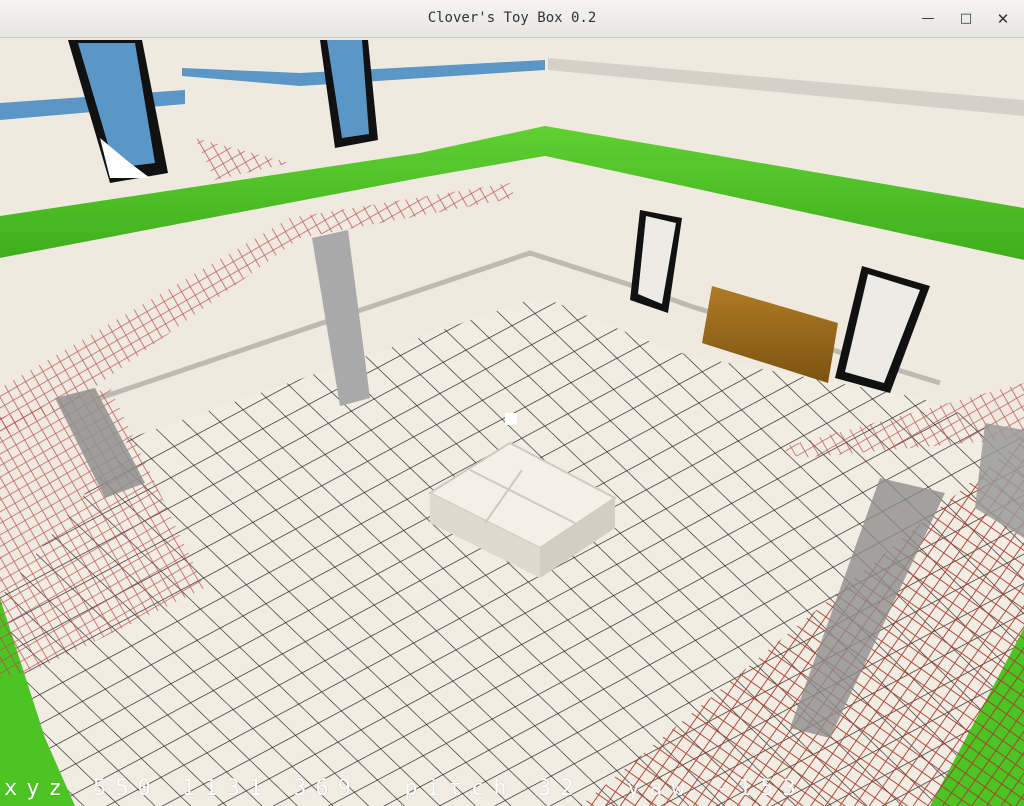  I want to click on minimize-icon: —, so click(928, 19).